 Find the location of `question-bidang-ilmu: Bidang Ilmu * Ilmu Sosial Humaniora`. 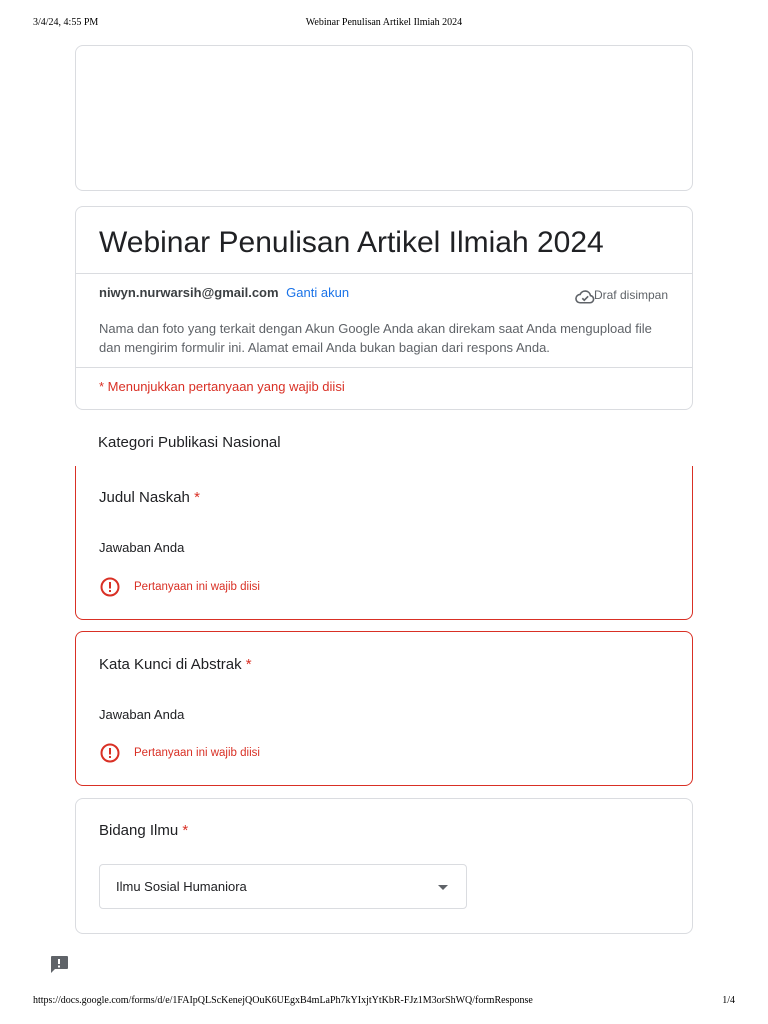

question-bidang-ilmu: Bidang Ilmu * Ilmu Sosial Humaniora is located at coordinates (384, 866).